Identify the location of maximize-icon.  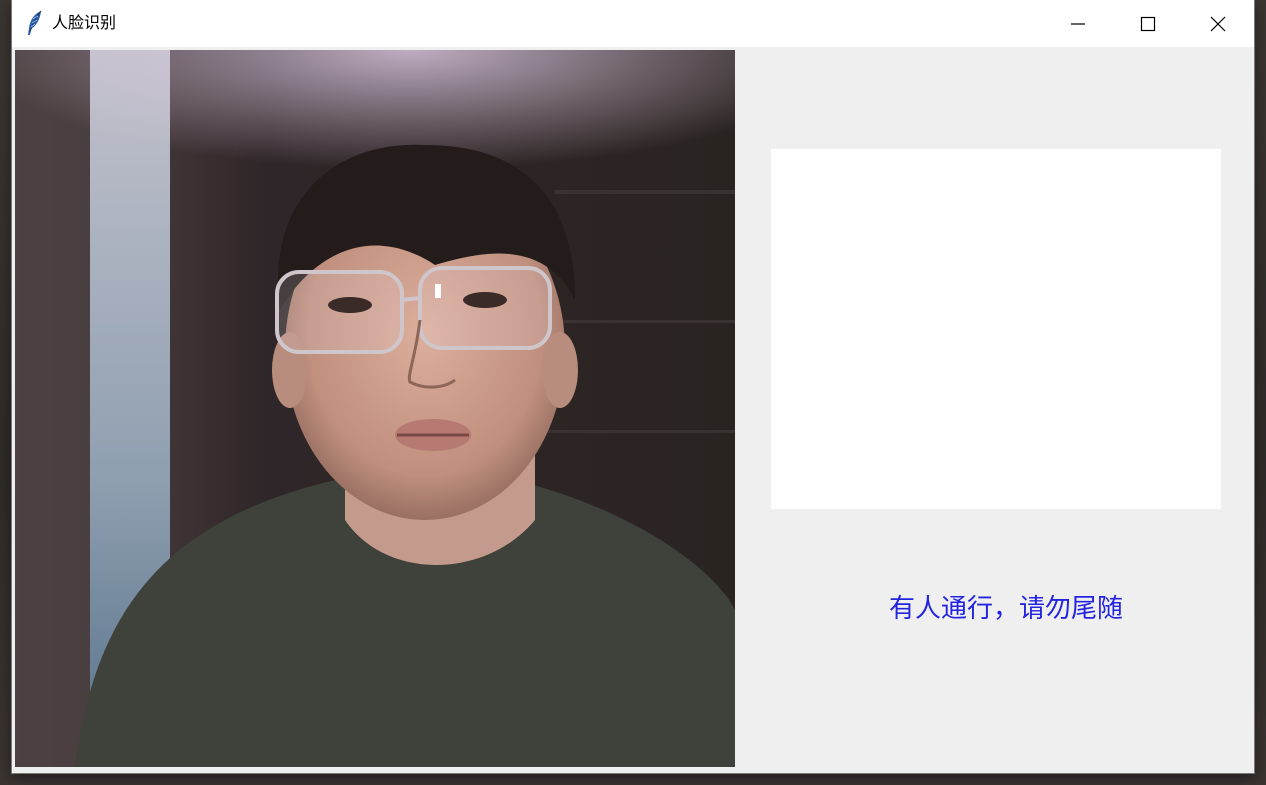
(1148, 23).